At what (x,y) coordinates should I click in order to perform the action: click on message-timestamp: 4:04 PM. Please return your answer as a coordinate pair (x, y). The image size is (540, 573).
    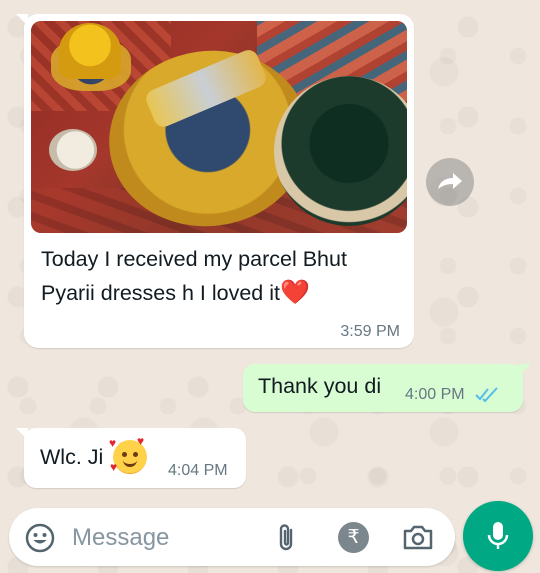
    Looking at the image, I should click on (198, 470).